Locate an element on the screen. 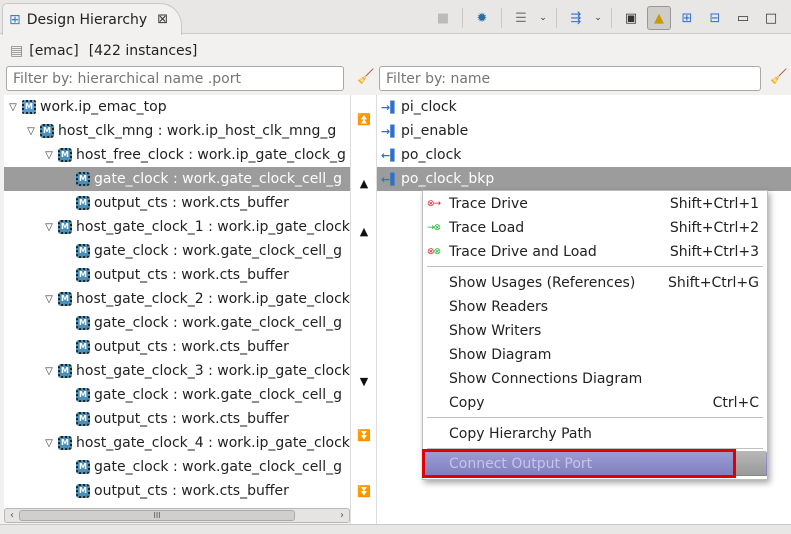 Image resolution: width=791 pixels, height=534 pixels. tree-item-label: host_gate_clock_3 : work.ip_gate_clock is located at coordinates (213, 371).